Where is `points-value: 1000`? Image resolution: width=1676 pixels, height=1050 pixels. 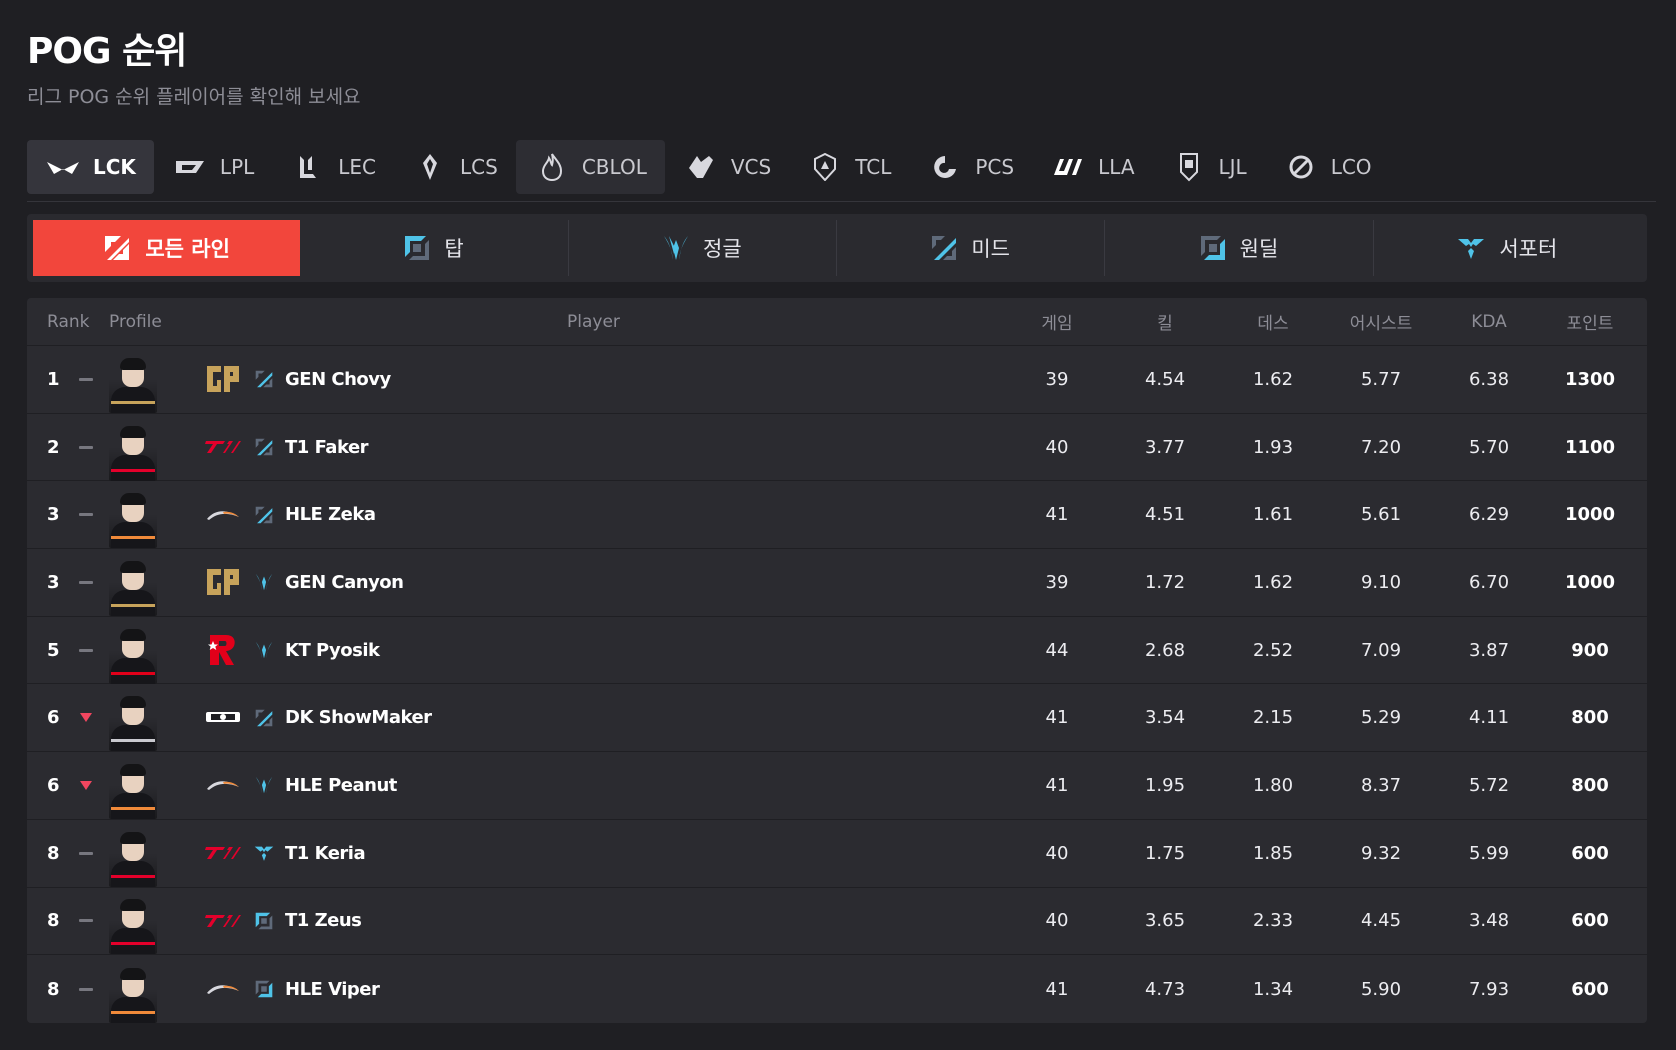
points-value: 1000 is located at coordinates (1590, 582).